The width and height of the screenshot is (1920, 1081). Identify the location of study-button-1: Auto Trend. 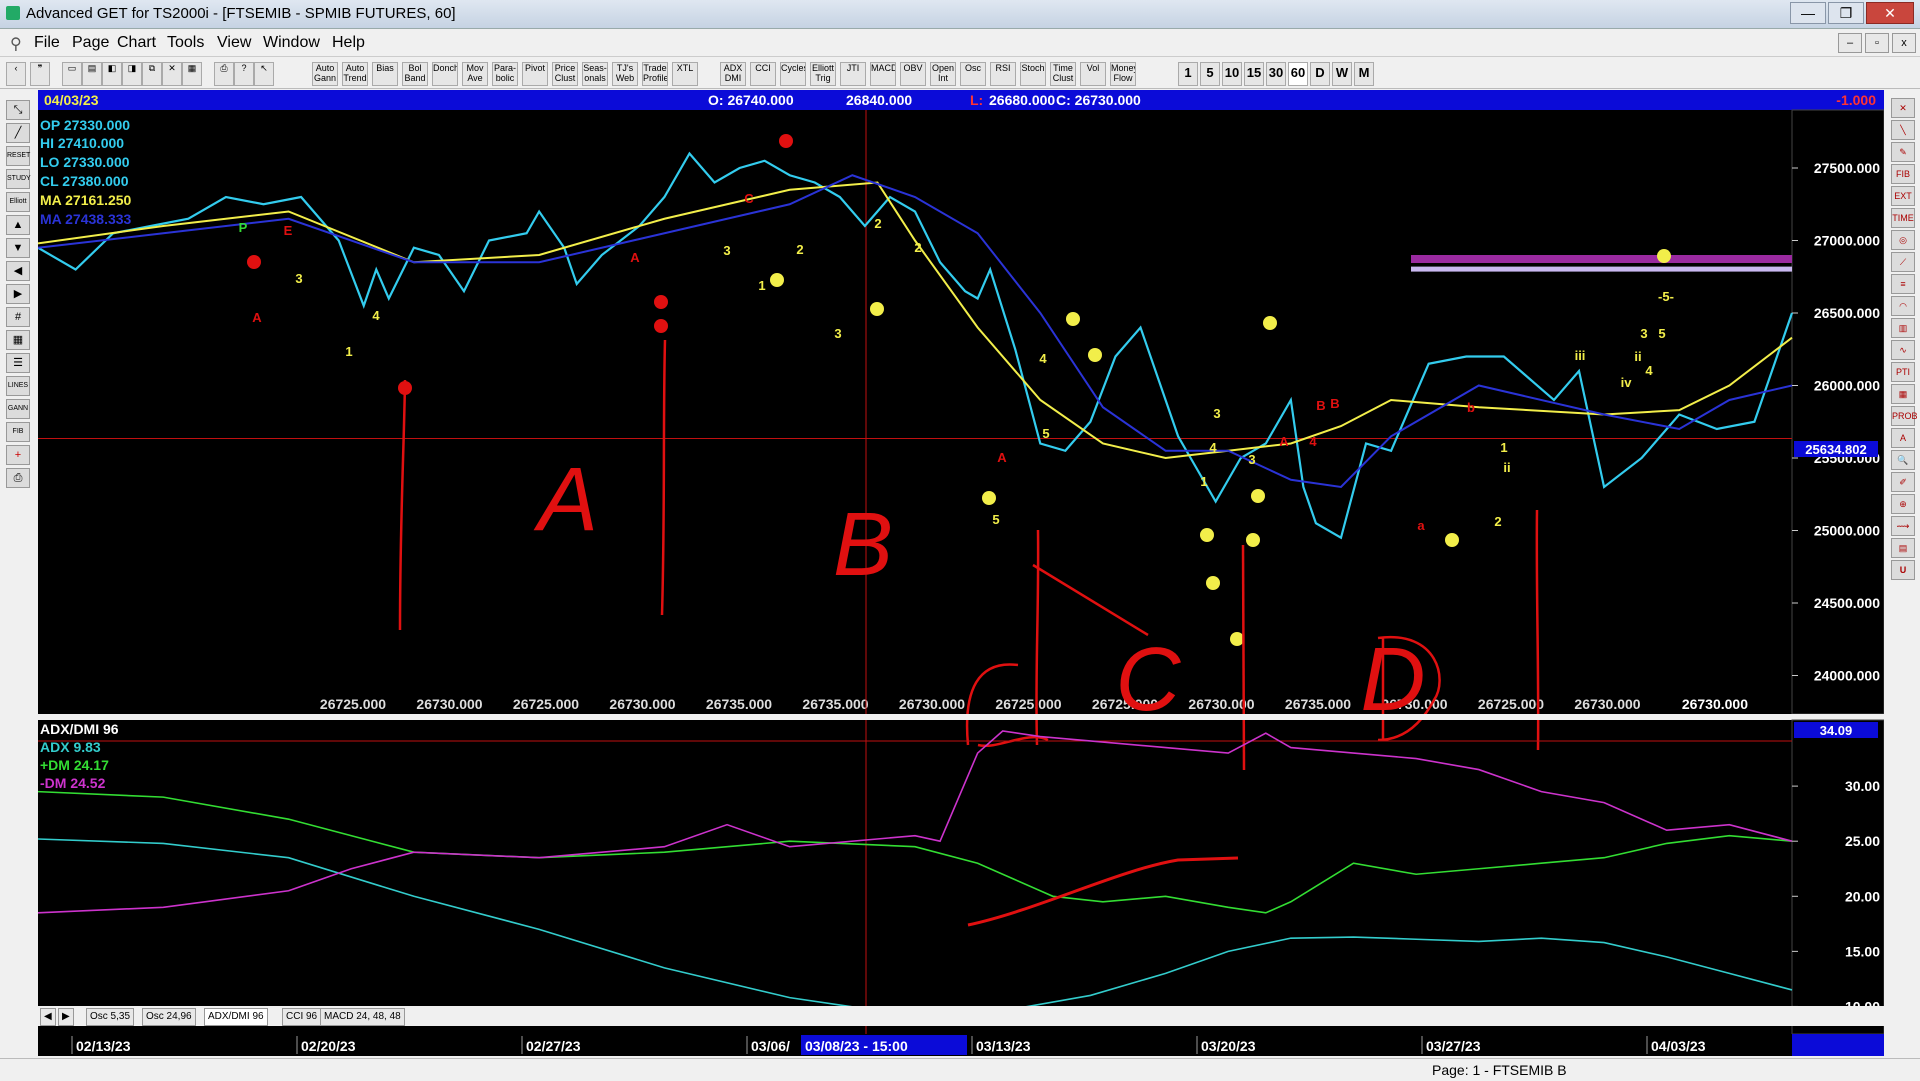
(355, 74).